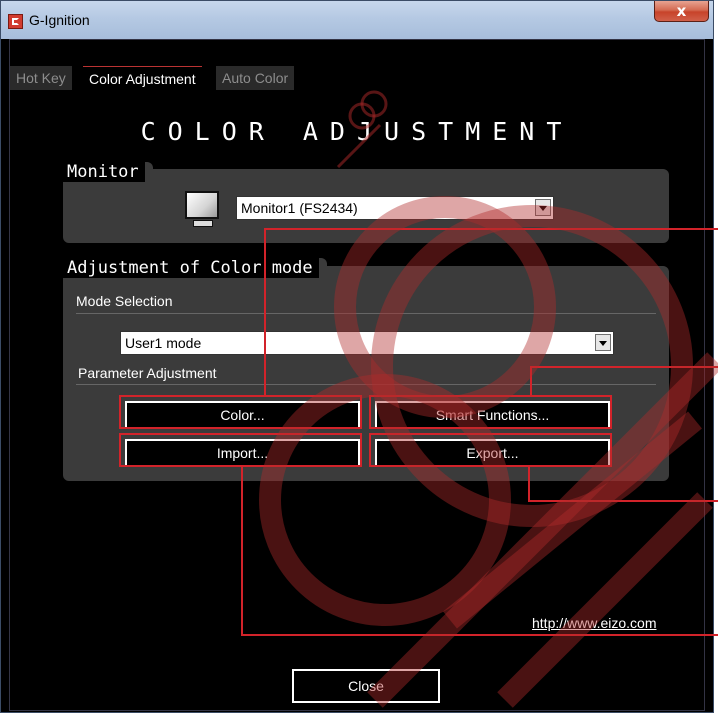 Image resolution: width=718 pixels, height=715 pixels. I want to click on color-mode-group-label: Adjustment of Color mode, so click(195, 268).